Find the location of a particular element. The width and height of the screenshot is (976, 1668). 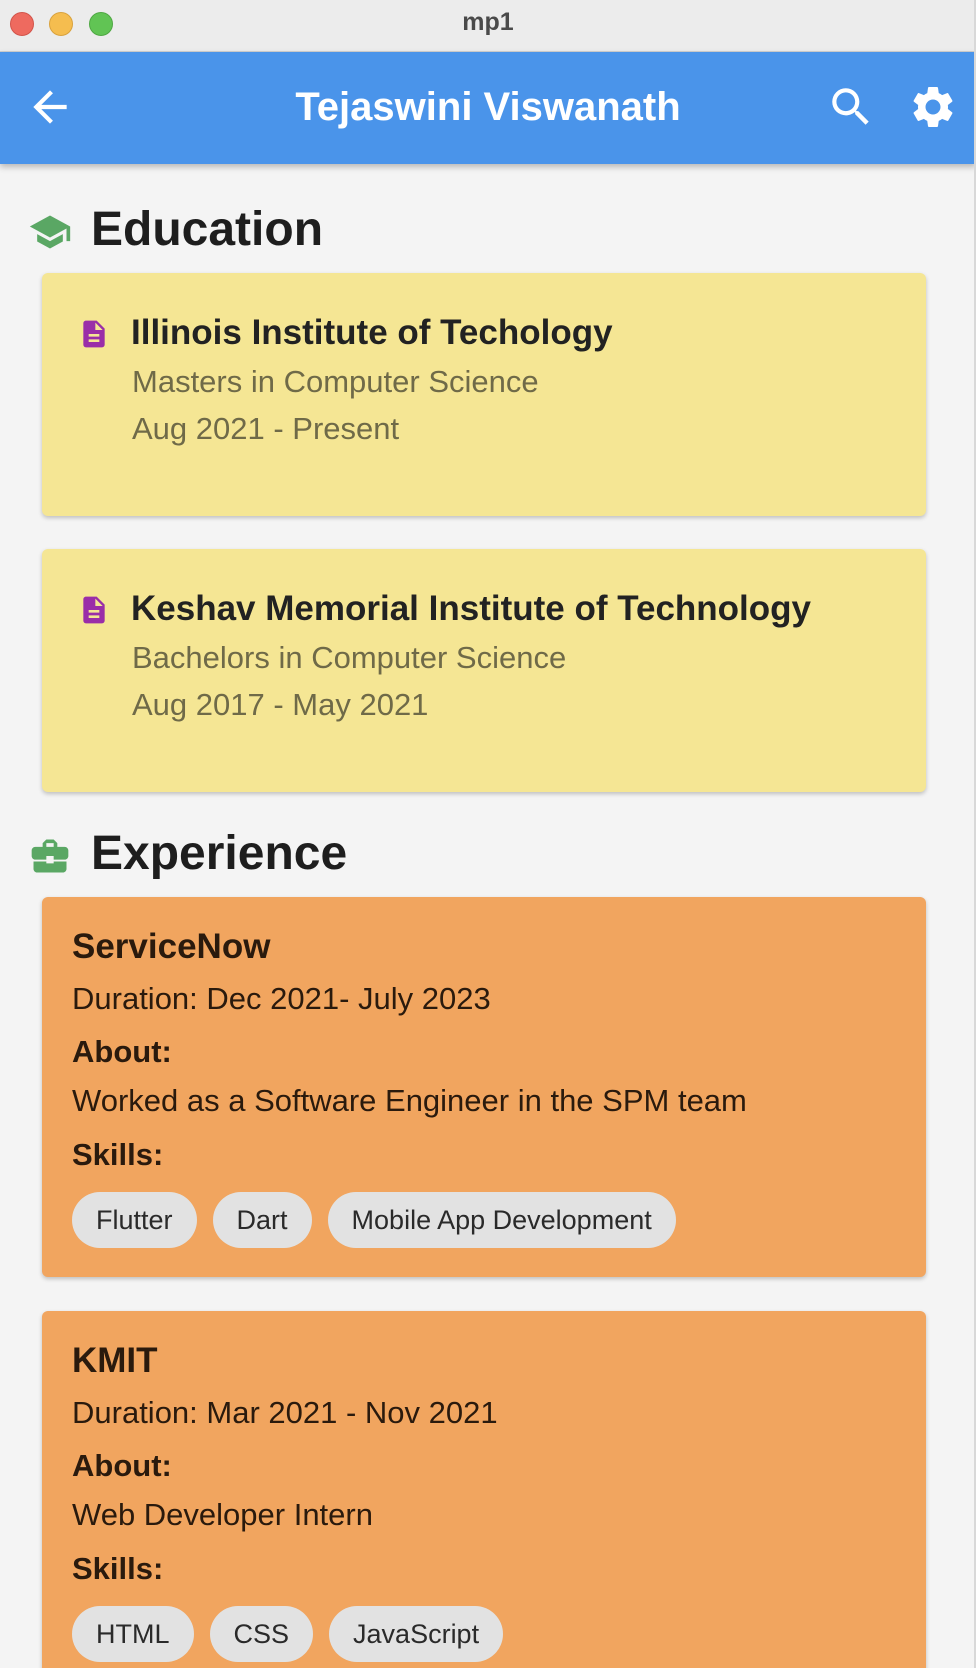

skill-chip: Dart is located at coordinates (262, 1220).